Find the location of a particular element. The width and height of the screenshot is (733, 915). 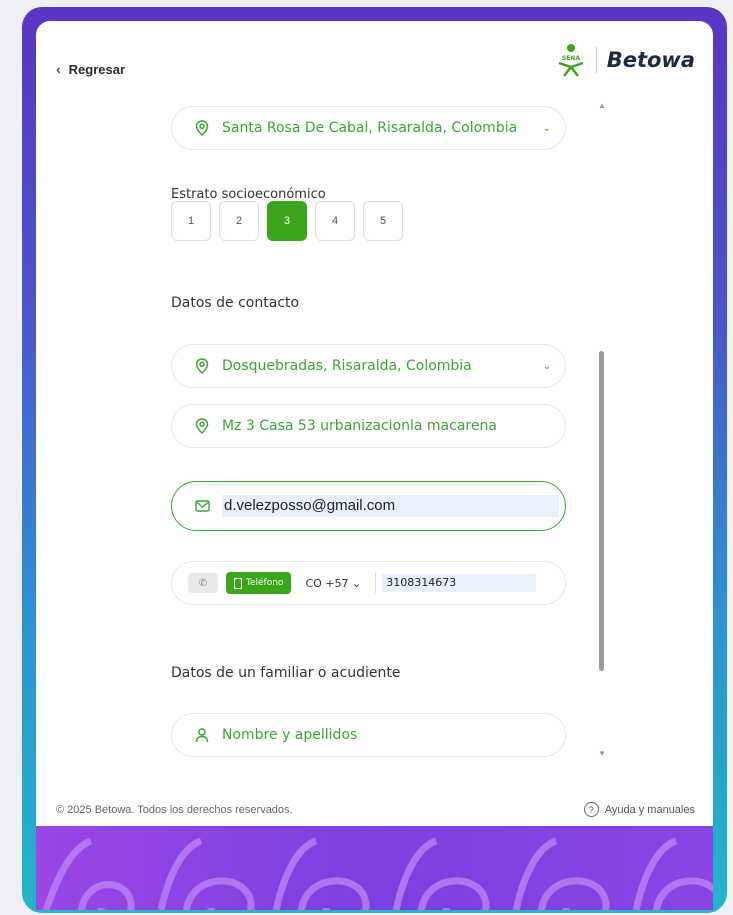

brand-name: Betowa is located at coordinates (650, 60).